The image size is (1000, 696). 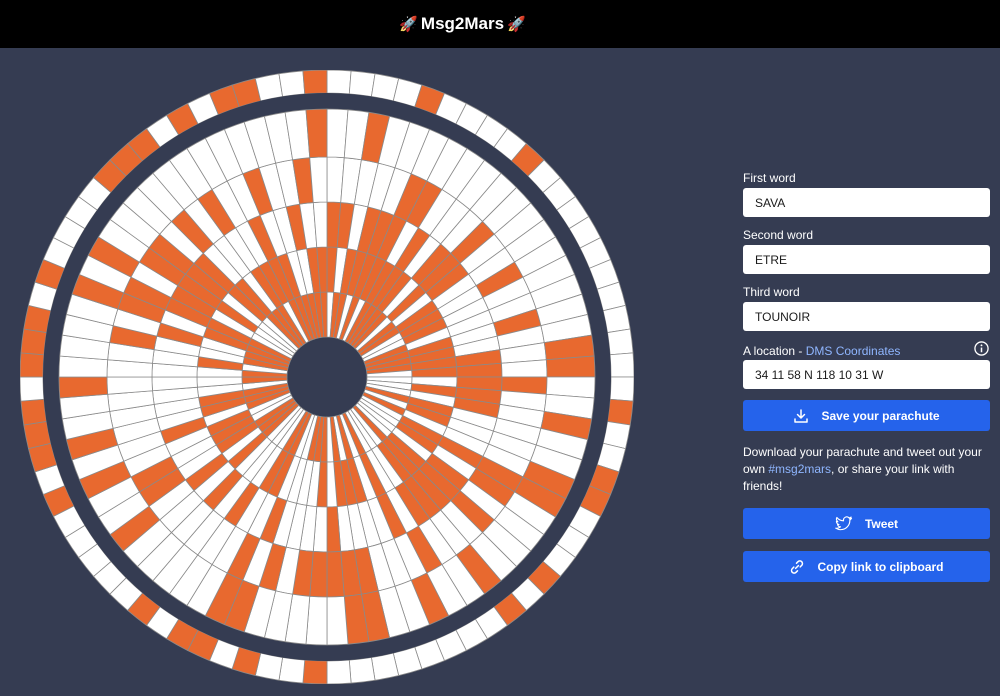 What do you see at coordinates (881, 523) in the screenshot?
I see `tweet-label: Tweet` at bounding box center [881, 523].